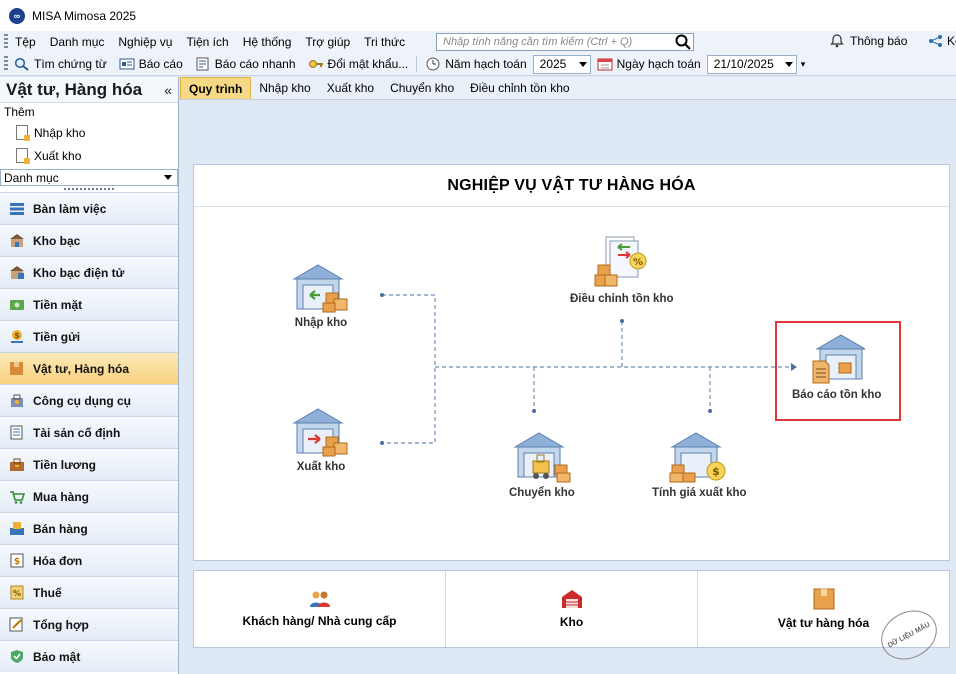 The width and height of the screenshot is (956, 674). I want to click on sidebar-item-sales: Bán hàng, so click(89, 528).